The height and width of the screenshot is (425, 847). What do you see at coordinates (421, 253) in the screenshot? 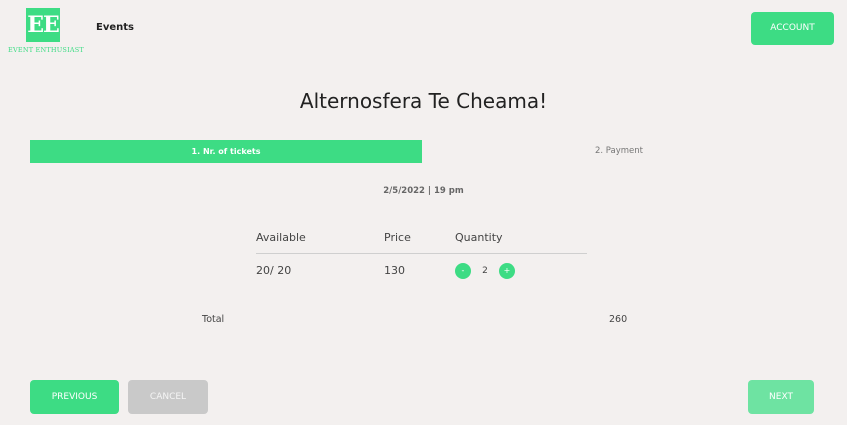
I see `table-divider` at bounding box center [421, 253].